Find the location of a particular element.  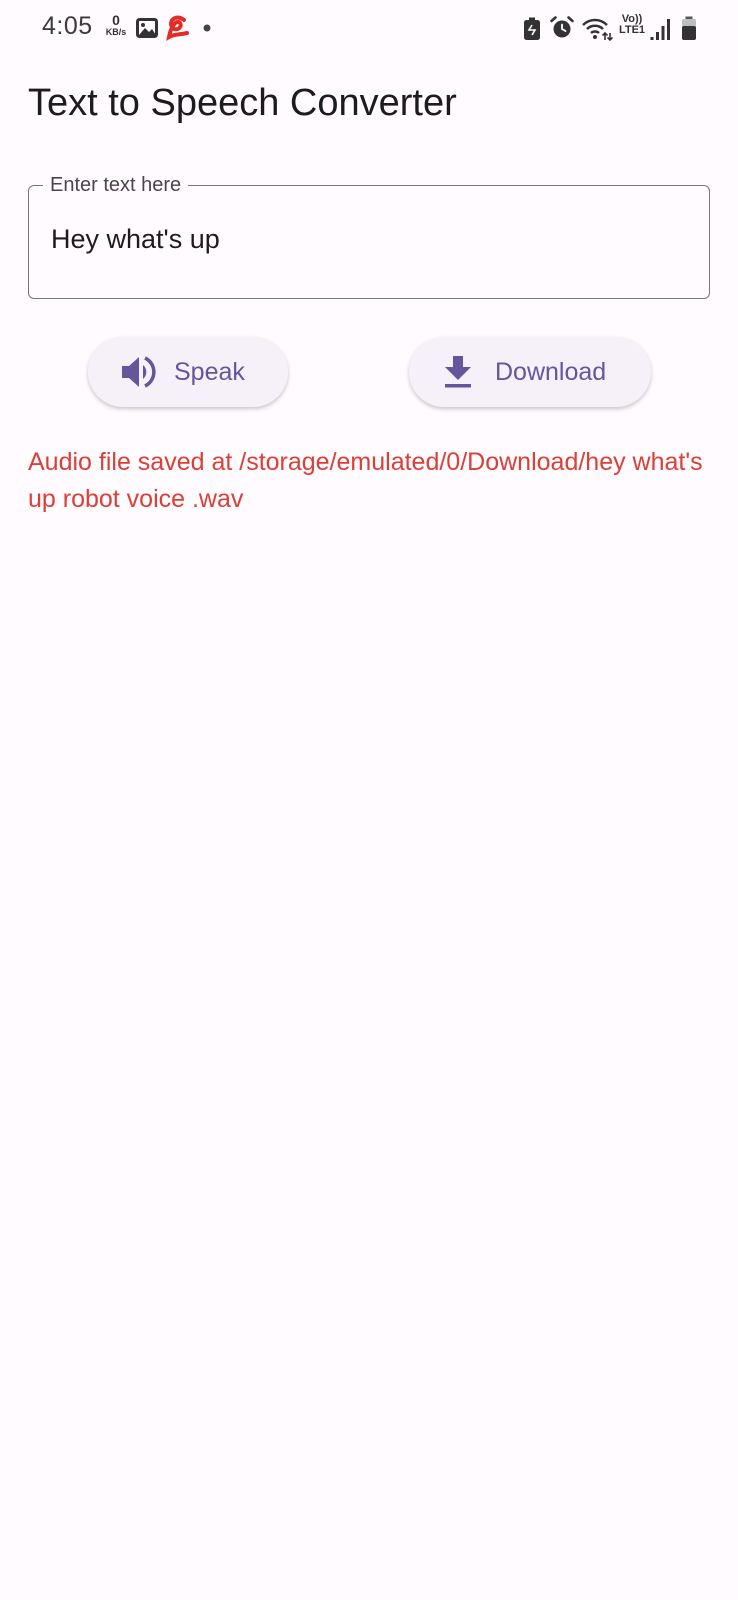

speak-button: Speak is located at coordinates (188, 372).